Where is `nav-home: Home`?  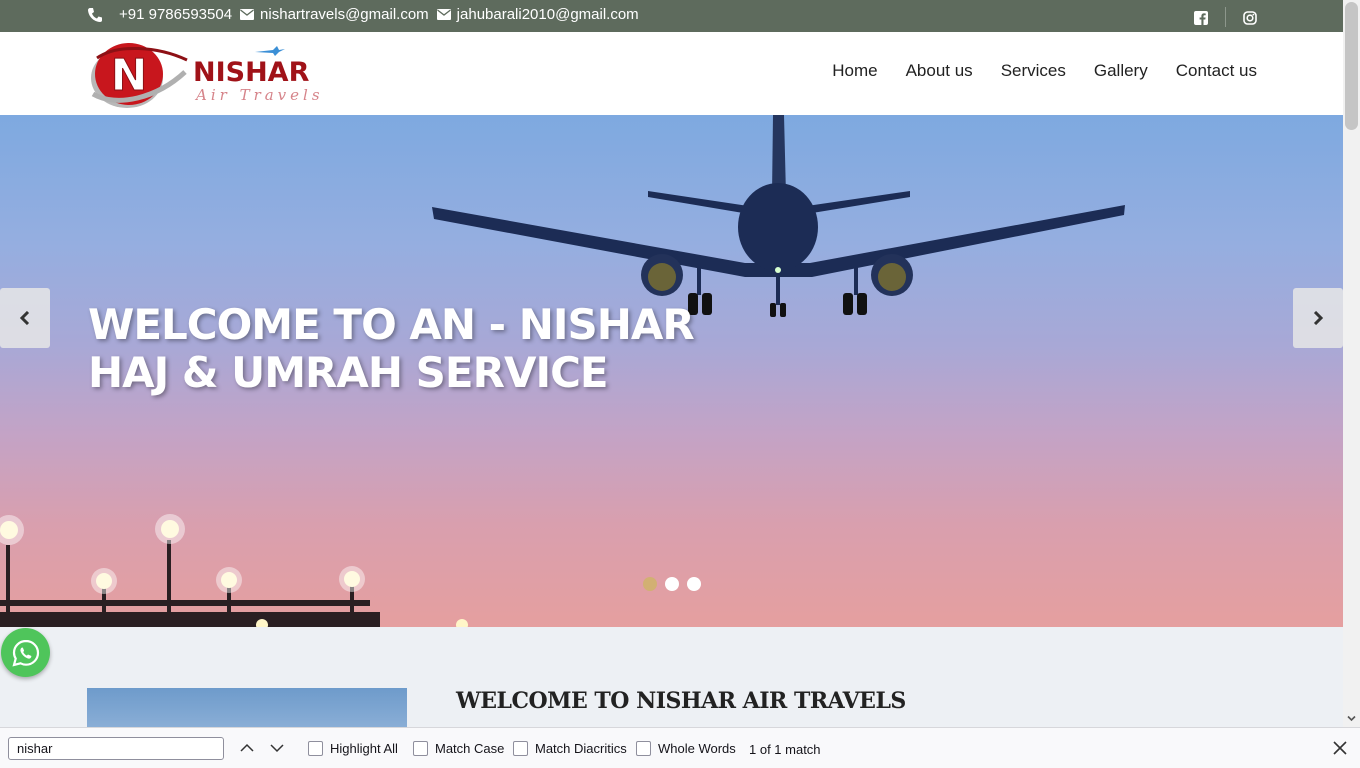 nav-home: Home is located at coordinates (854, 71).